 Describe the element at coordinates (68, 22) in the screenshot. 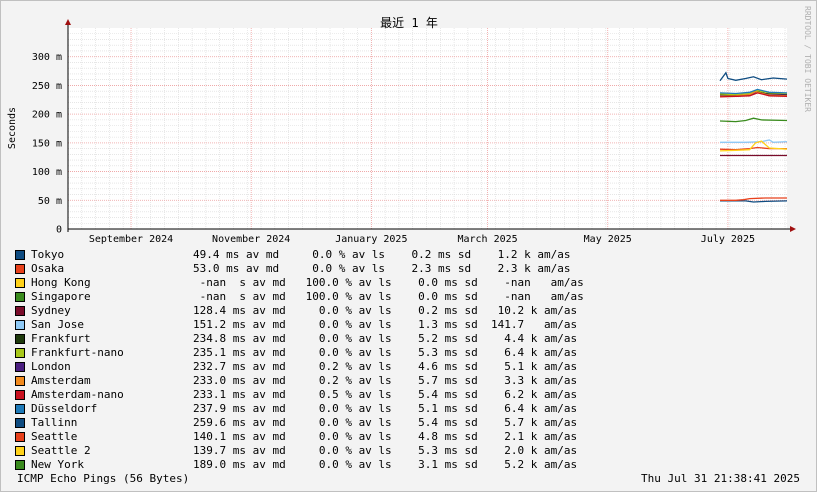

I see `y-axis-arrow` at that location.